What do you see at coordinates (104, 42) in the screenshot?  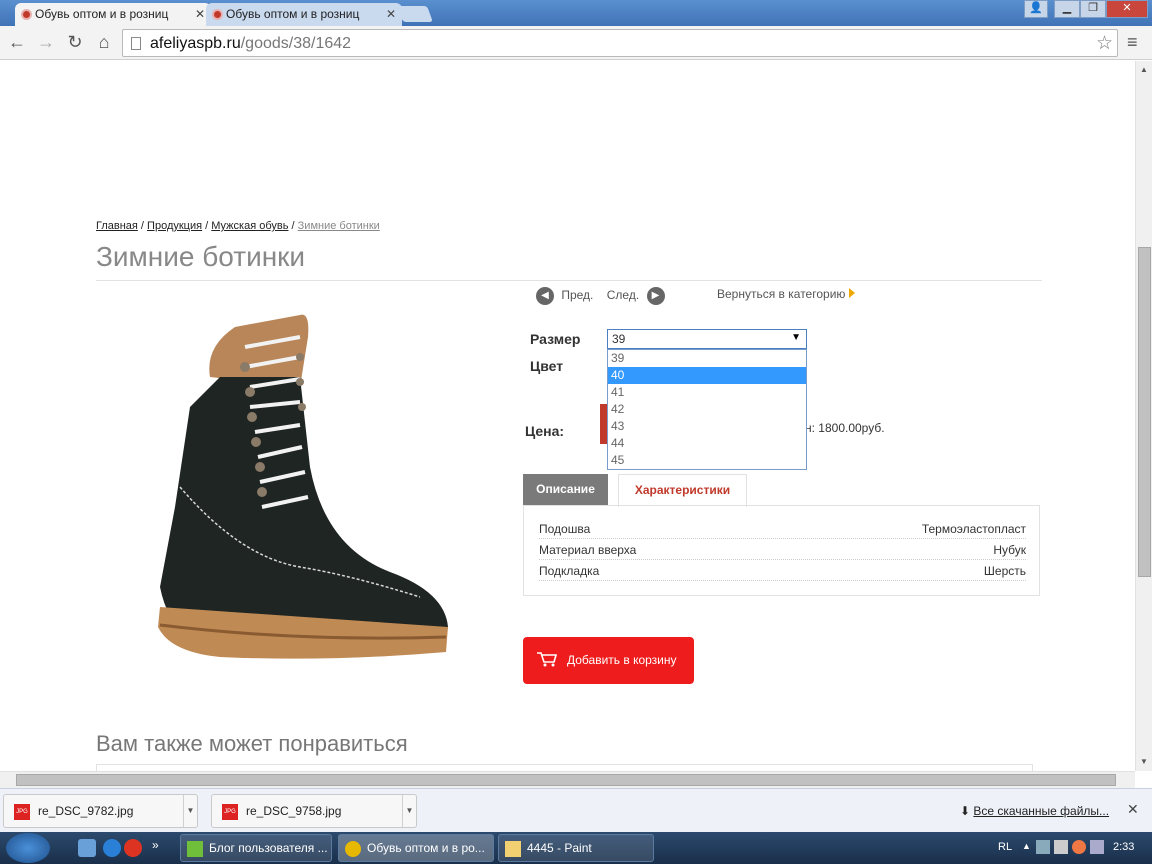 I see `home-icon: ⌂` at bounding box center [104, 42].